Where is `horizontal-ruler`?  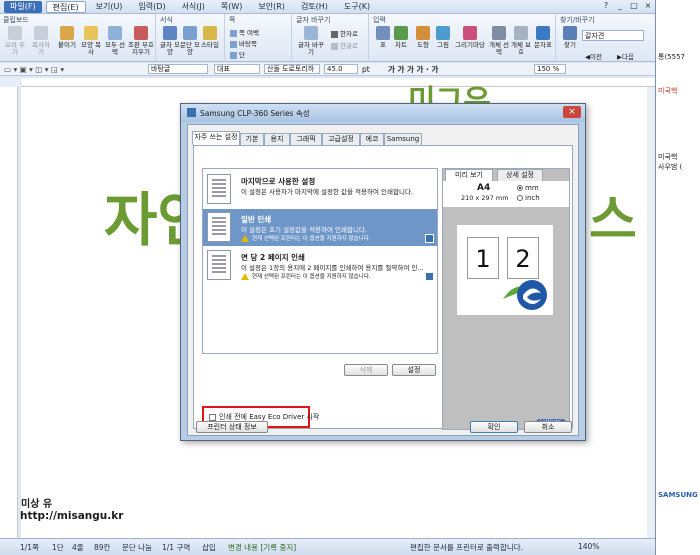
horizontal-ruler is located at coordinates (338, 82).